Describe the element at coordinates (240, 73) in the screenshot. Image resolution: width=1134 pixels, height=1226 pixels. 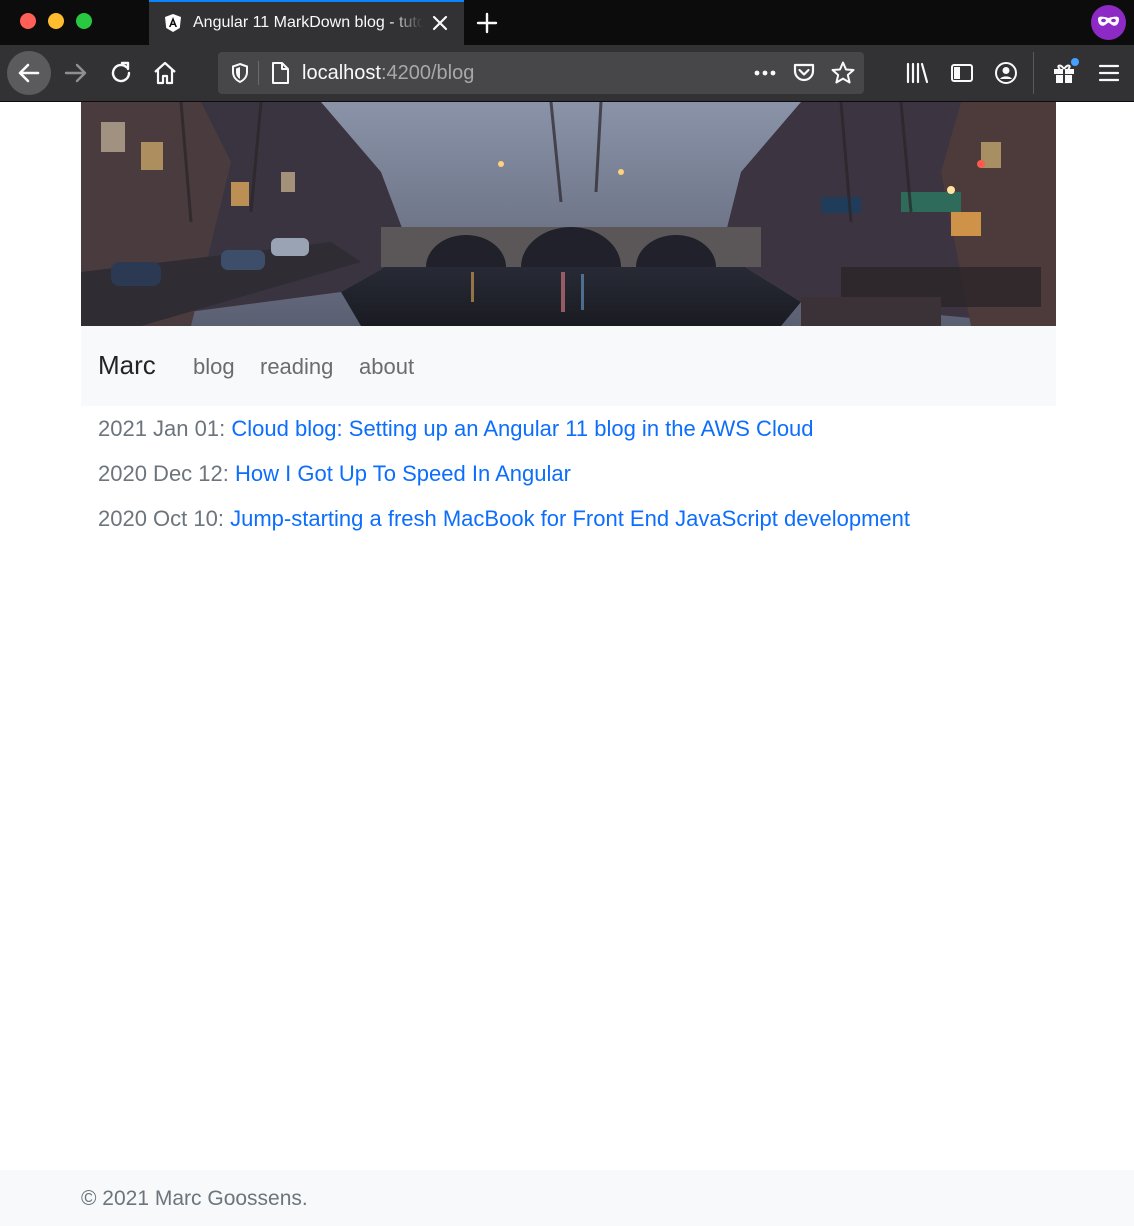
I see `tracking-shield-icon` at that location.